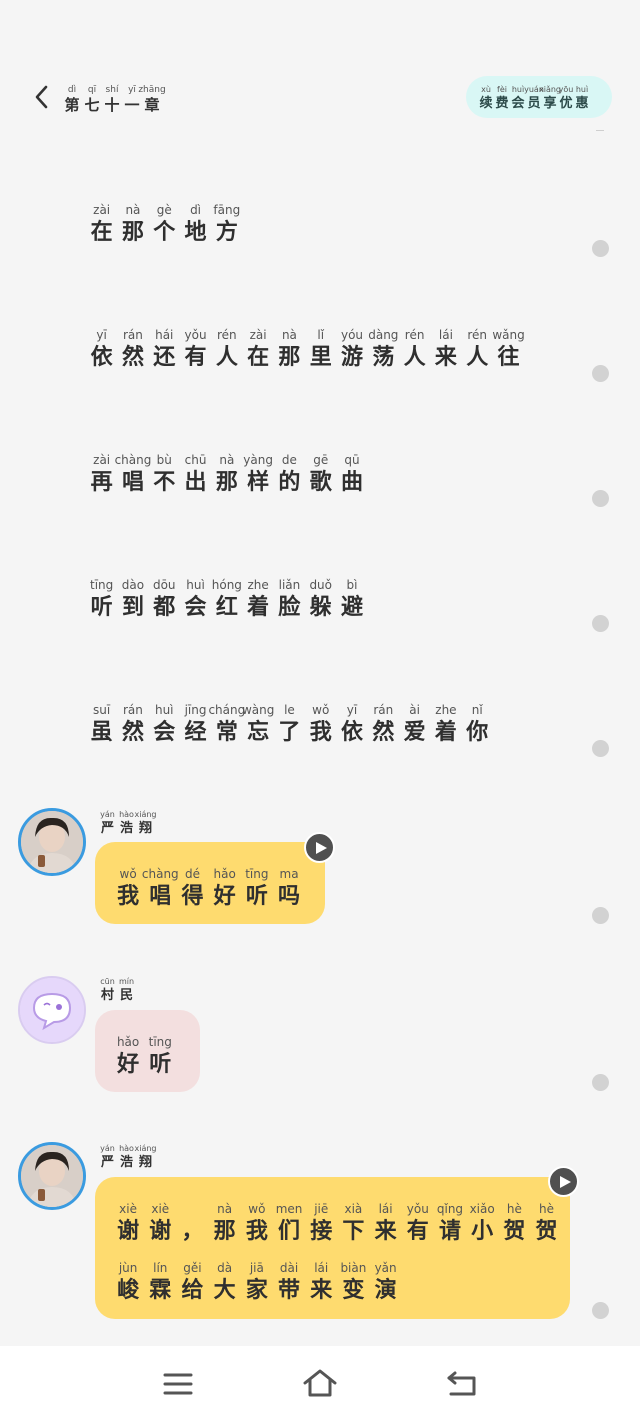 The image size is (640, 1422). What do you see at coordinates (289, 607) in the screenshot?
I see `hanzi: 脸` at bounding box center [289, 607].